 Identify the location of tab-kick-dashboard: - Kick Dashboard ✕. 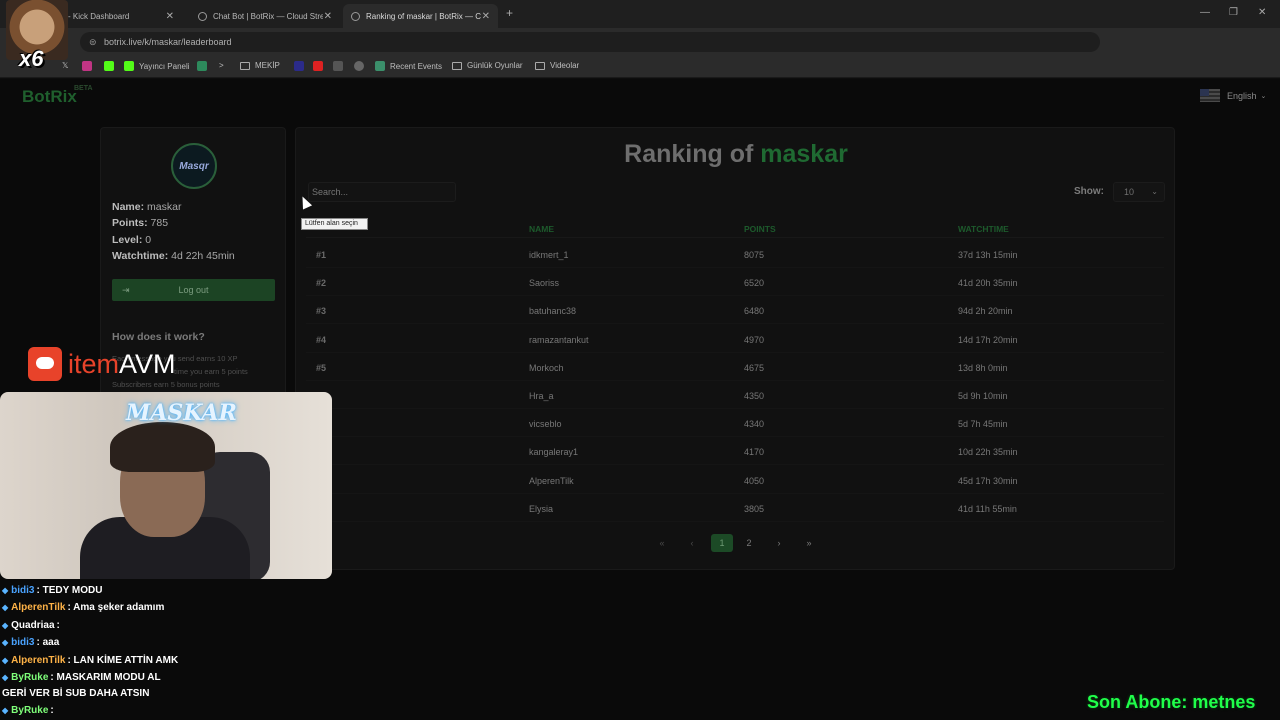
(121, 16).